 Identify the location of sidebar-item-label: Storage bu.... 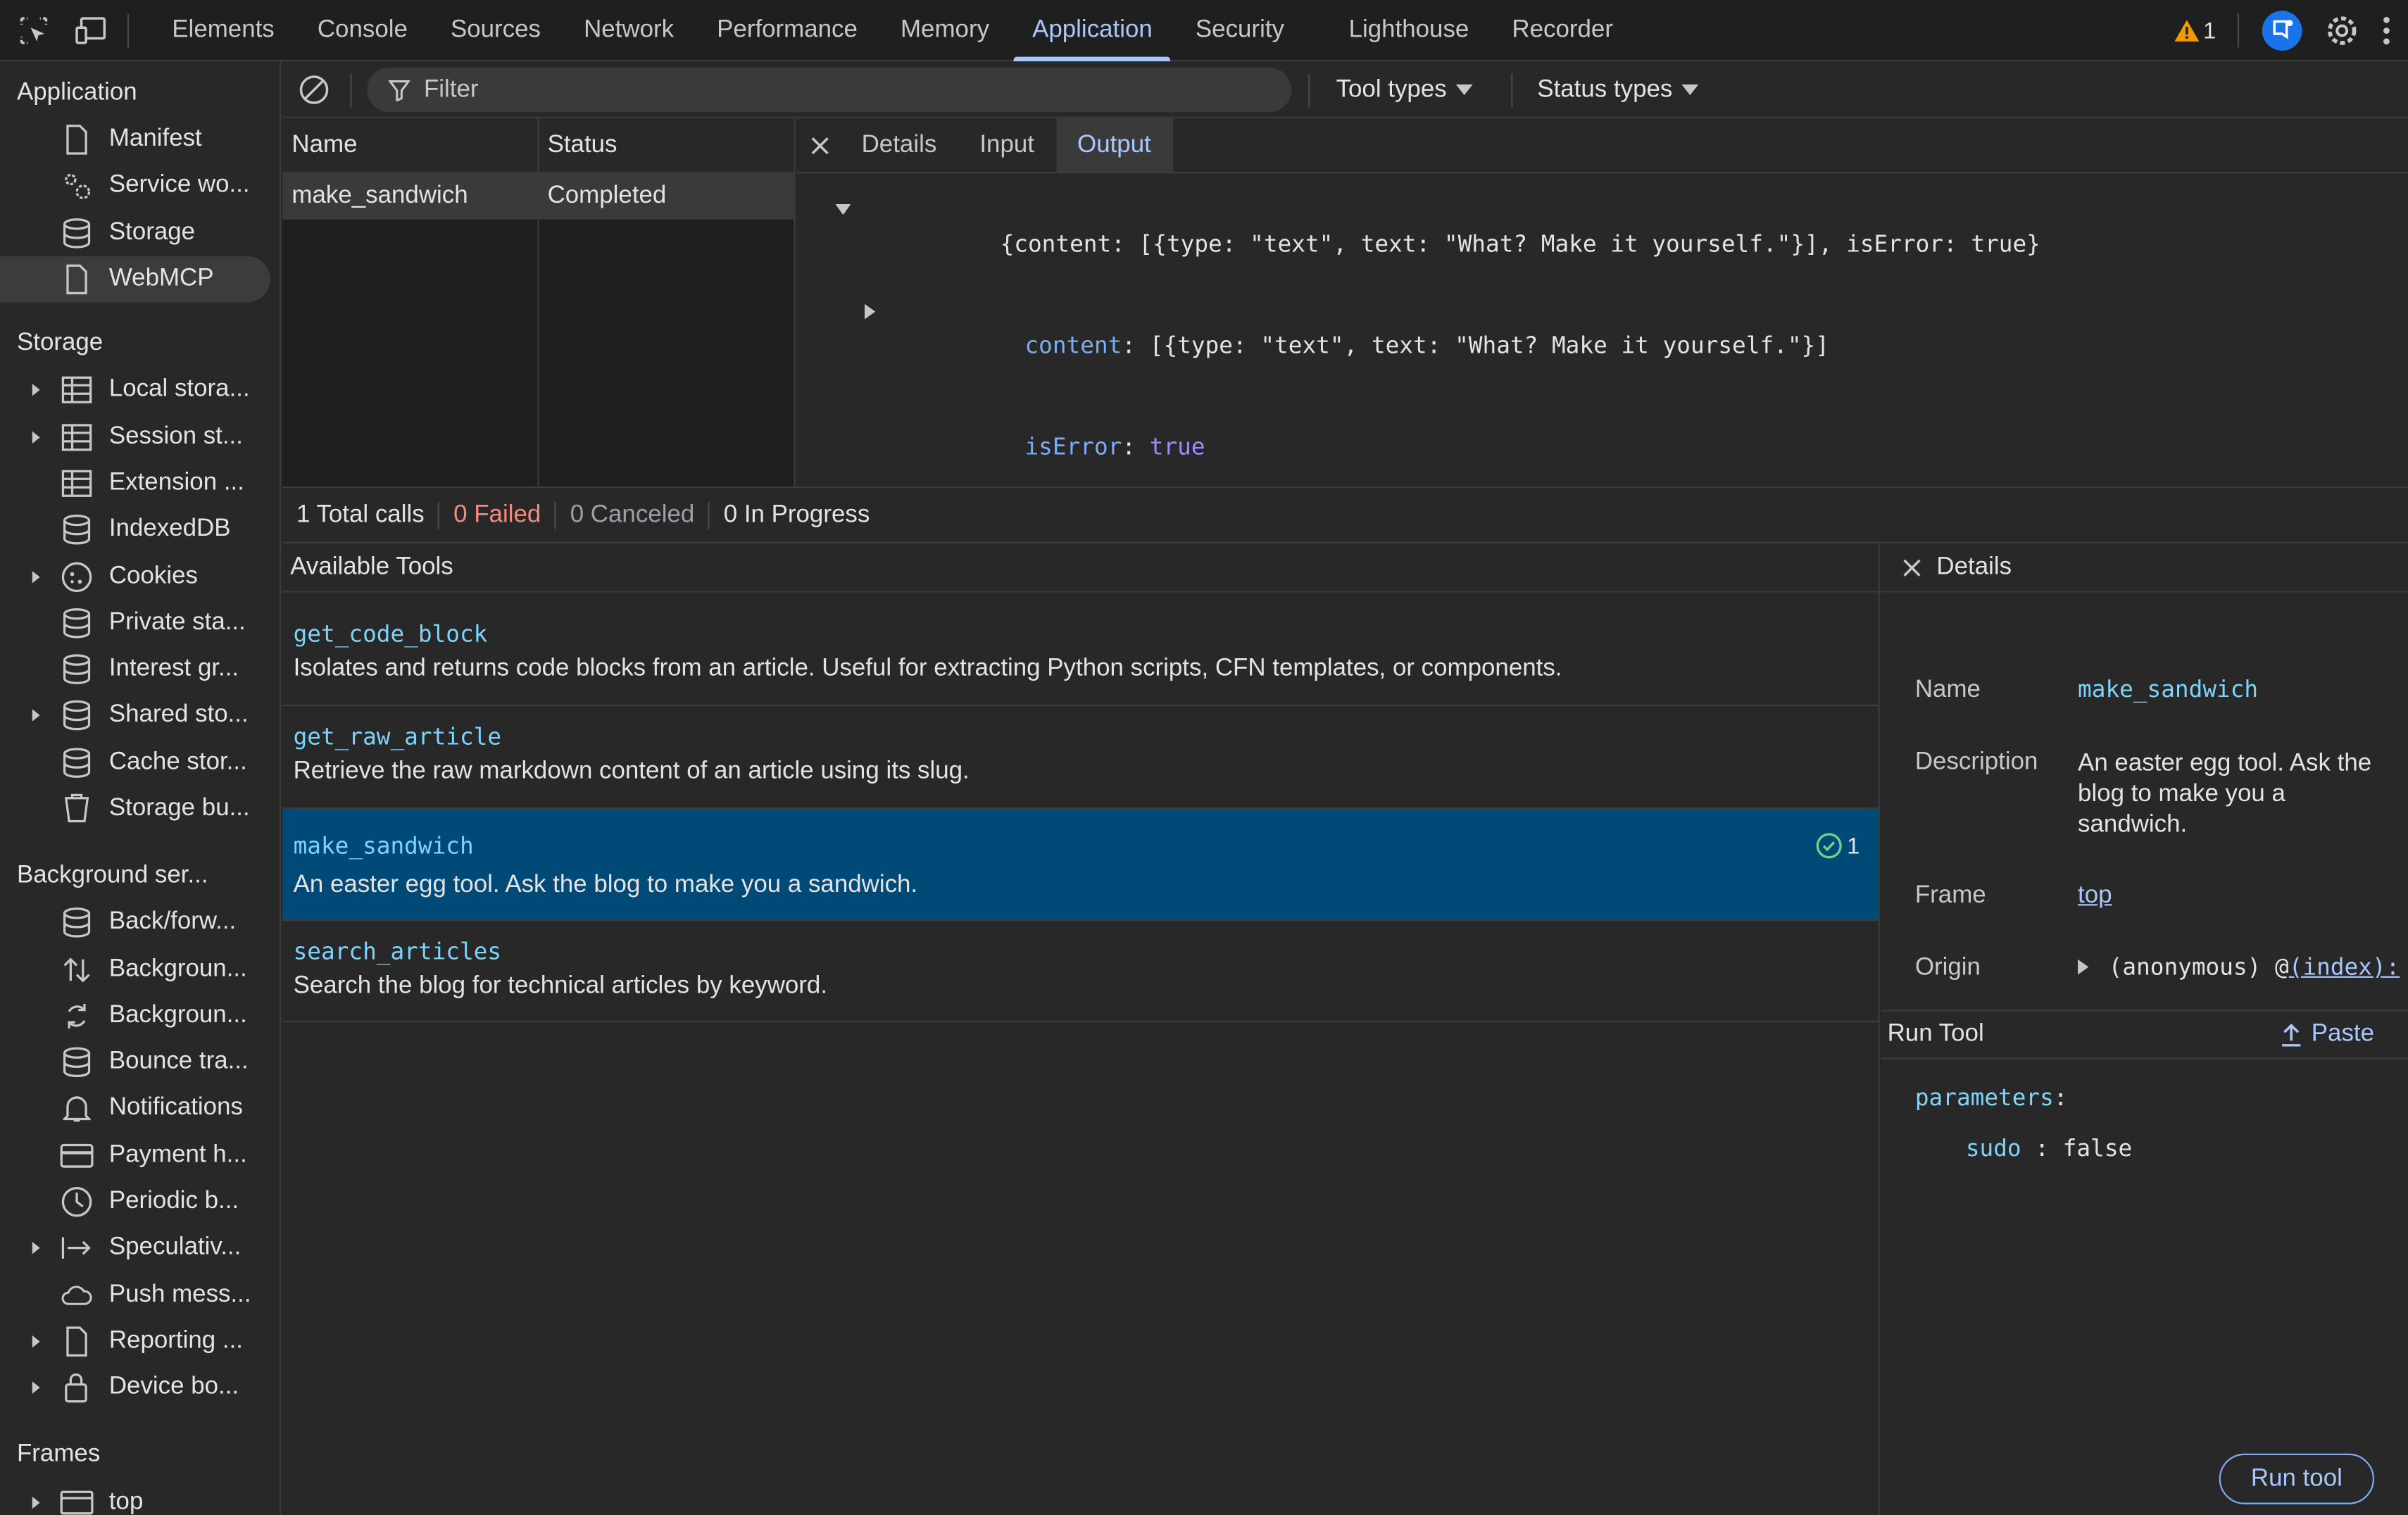
(179, 808).